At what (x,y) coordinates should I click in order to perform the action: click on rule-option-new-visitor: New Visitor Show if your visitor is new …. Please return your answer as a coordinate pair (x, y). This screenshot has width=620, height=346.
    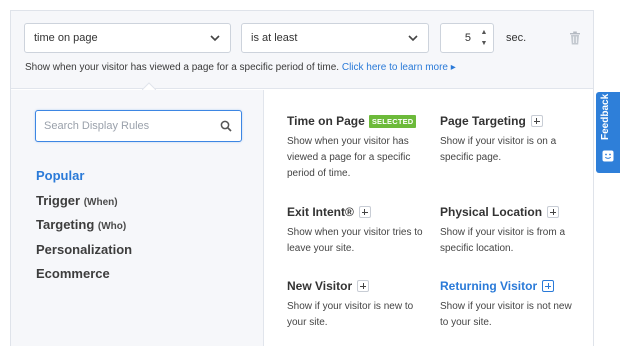
    Looking at the image, I should click on (357, 304).